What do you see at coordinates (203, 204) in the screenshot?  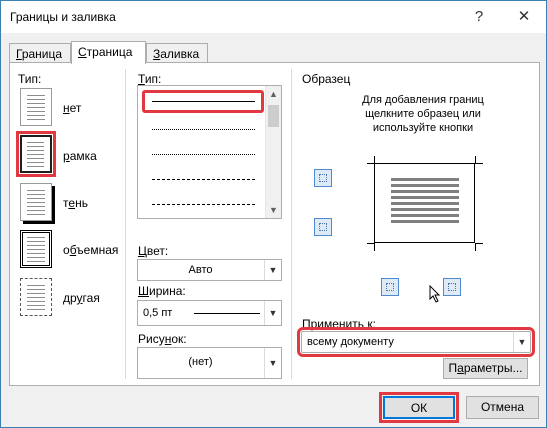 I see `style-long-dashed-line` at bounding box center [203, 204].